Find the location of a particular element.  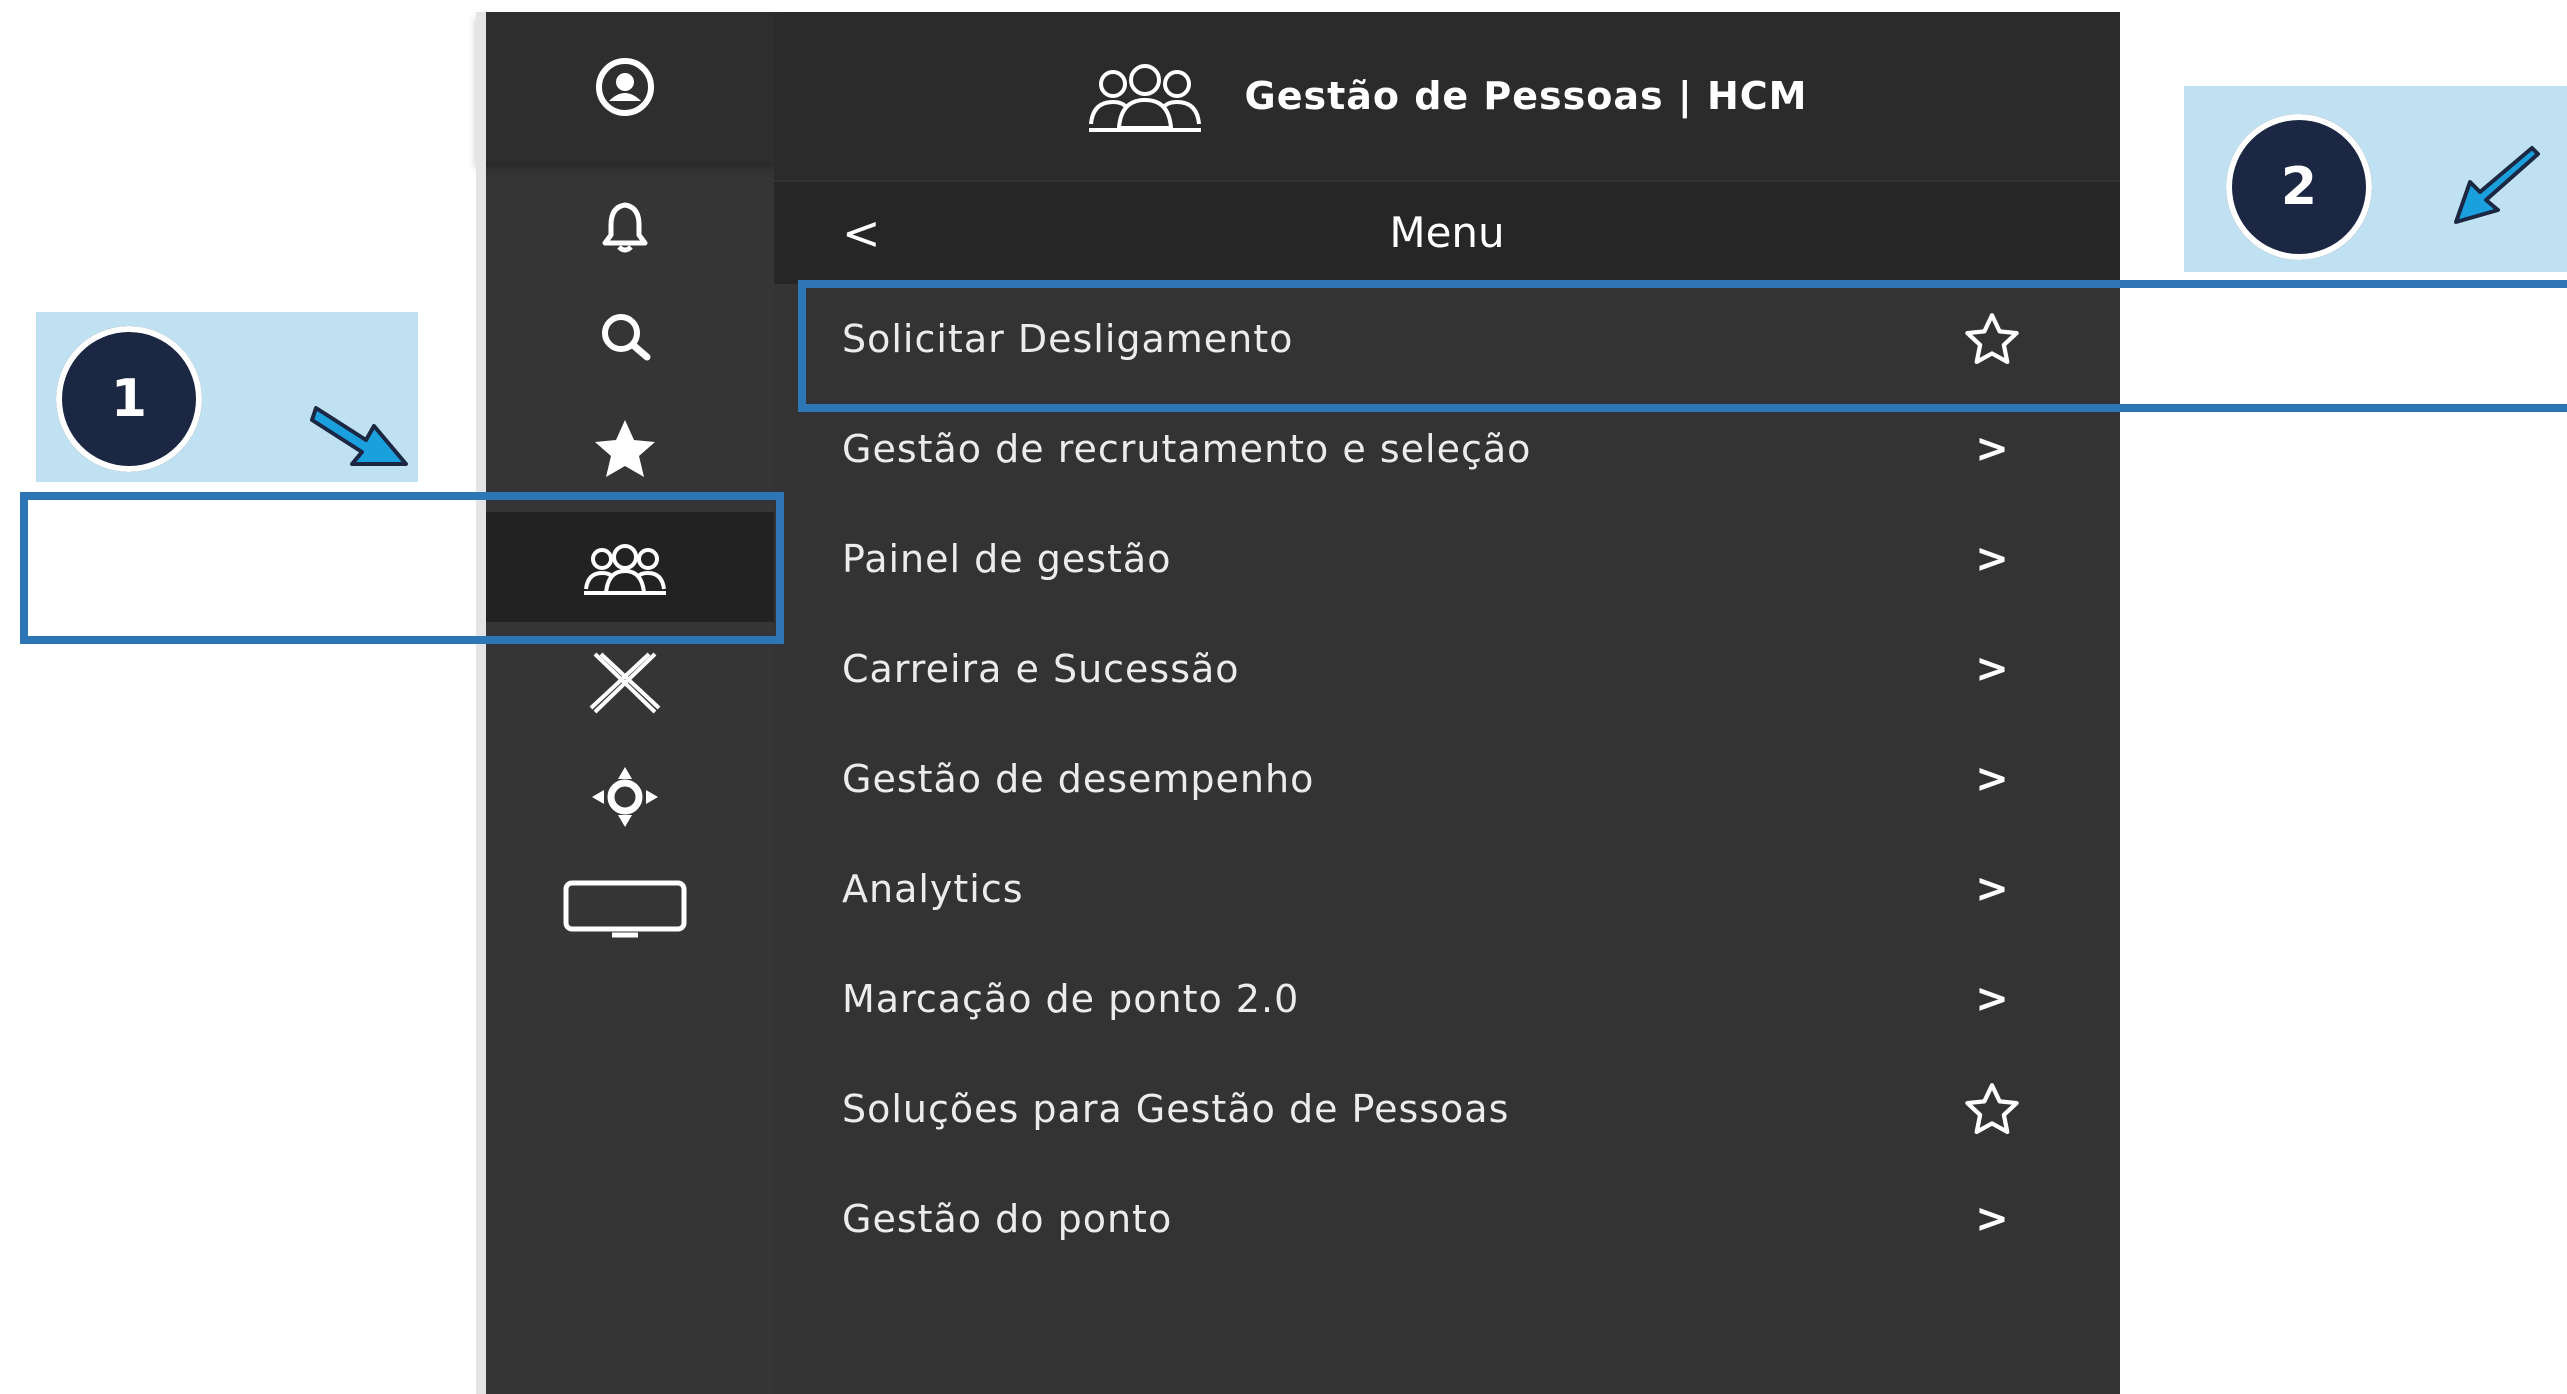

search-button is located at coordinates (625, 337).